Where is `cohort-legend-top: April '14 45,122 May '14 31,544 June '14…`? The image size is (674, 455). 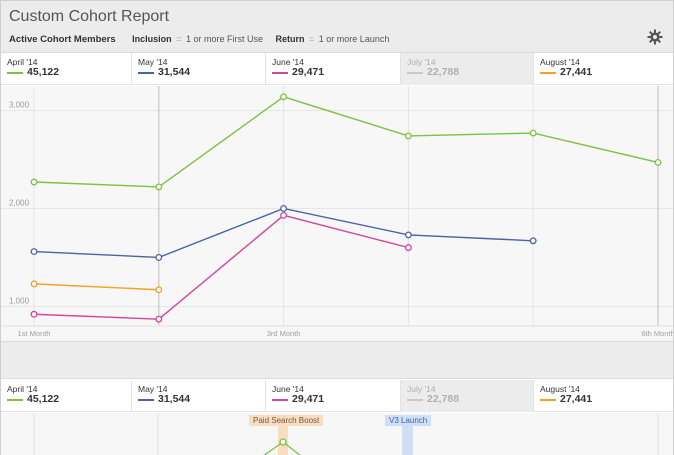 cohort-legend-top: April '14 45,122 May '14 31,544 June '14… is located at coordinates (337, 69).